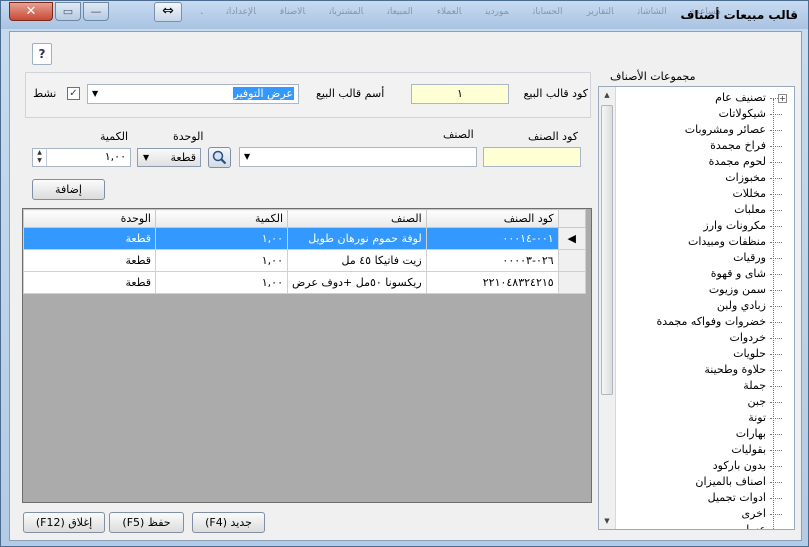 The image size is (809, 547). I want to click on tree-item: اصناف بالميزان, so click(705, 482).